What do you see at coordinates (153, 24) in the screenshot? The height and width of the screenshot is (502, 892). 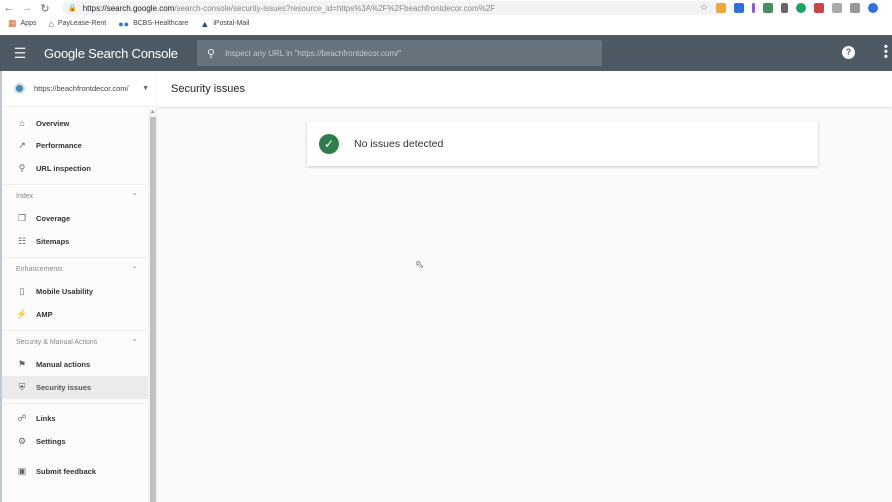 I see `bookmark-bcbs: ●● BCBS-Healthcare` at bounding box center [153, 24].